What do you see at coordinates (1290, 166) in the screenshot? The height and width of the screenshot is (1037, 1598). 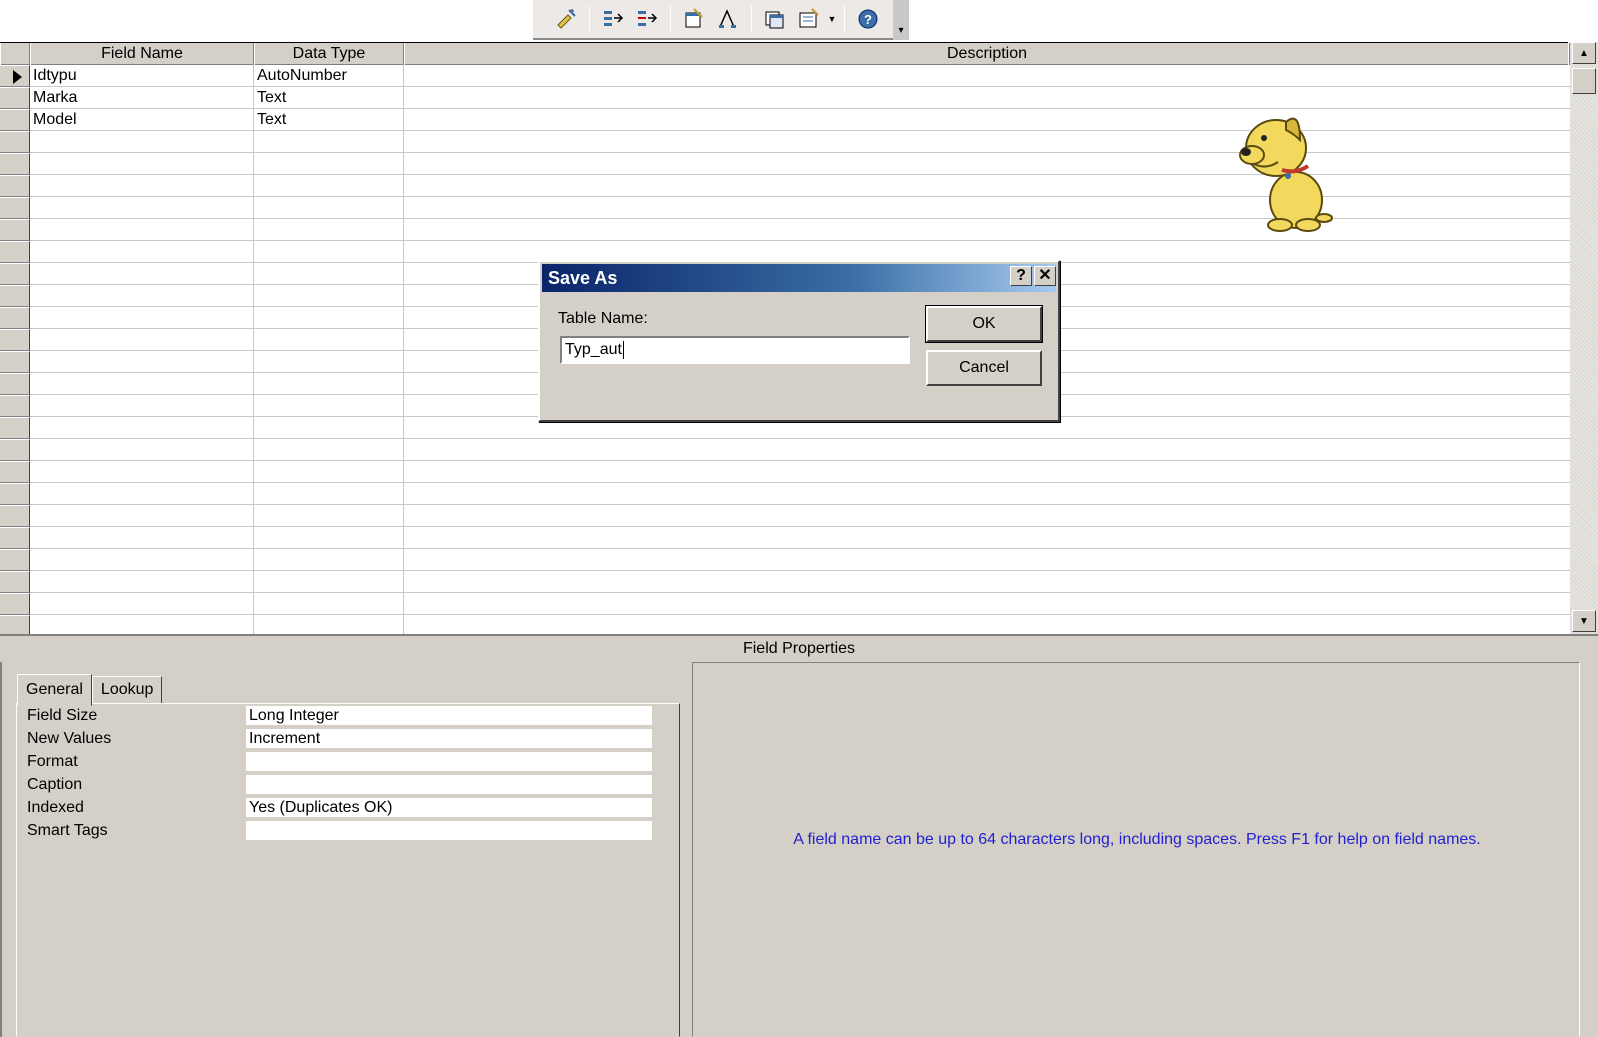 I see `office-assistant-dog` at bounding box center [1290, 166].